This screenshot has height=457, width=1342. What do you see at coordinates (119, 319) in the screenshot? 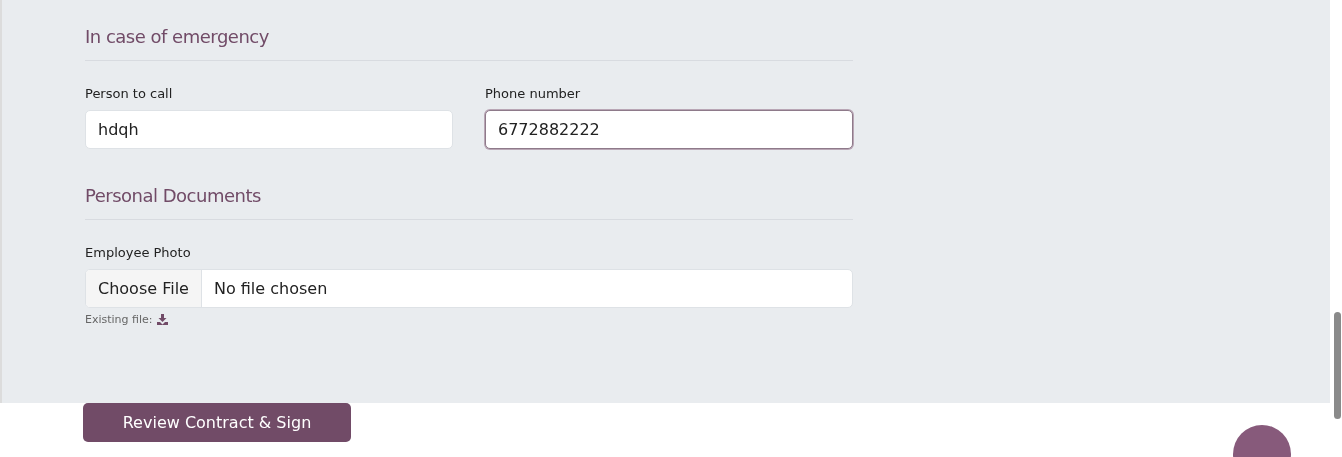
I see `existing-file-text: Existing file:` at bounding box center [119, 319].